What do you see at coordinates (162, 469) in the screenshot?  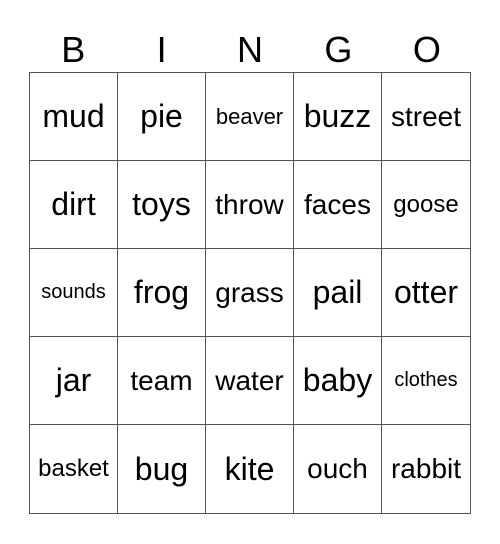 I see `bingo-cell: bug` at bounding box center [162, 469].